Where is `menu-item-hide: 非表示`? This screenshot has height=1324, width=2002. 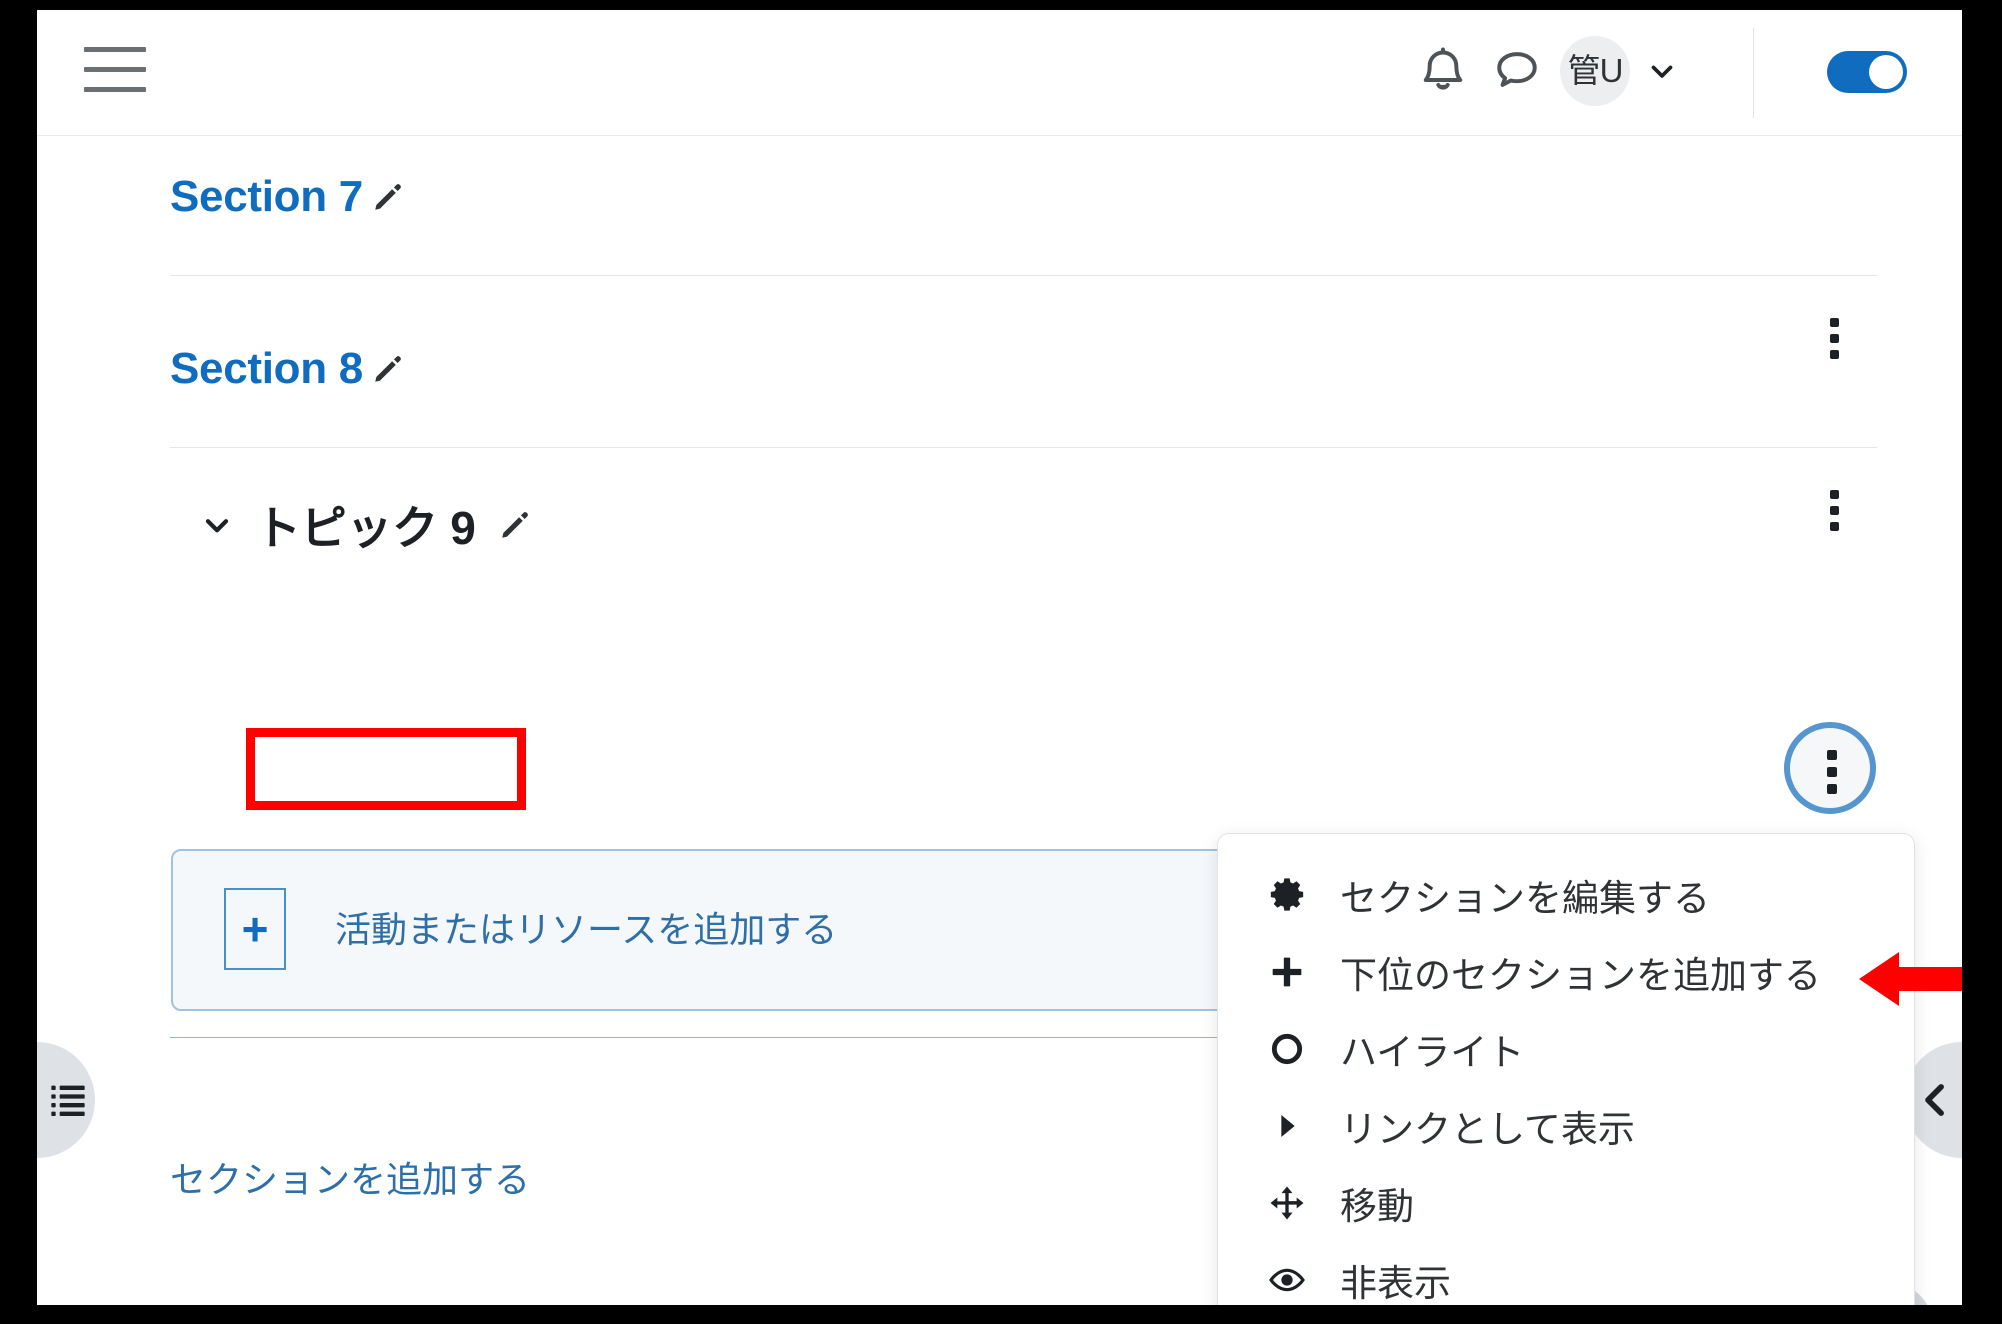
menu-item-hide: 非表示 is located at coordinates (1566, 1273).